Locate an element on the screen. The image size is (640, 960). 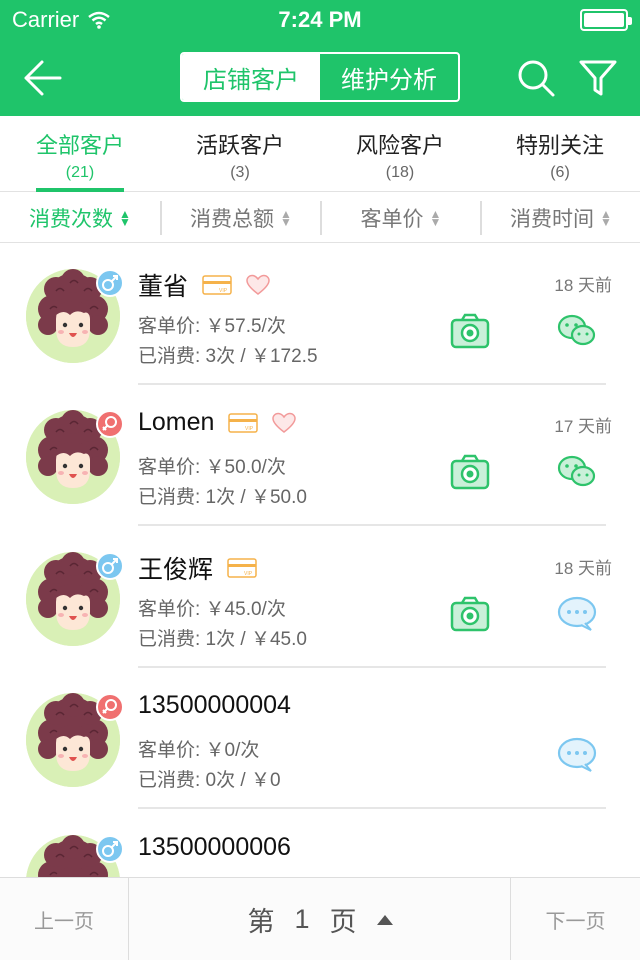
tab-label: 全部客户 is located at coordinates (79, 145).